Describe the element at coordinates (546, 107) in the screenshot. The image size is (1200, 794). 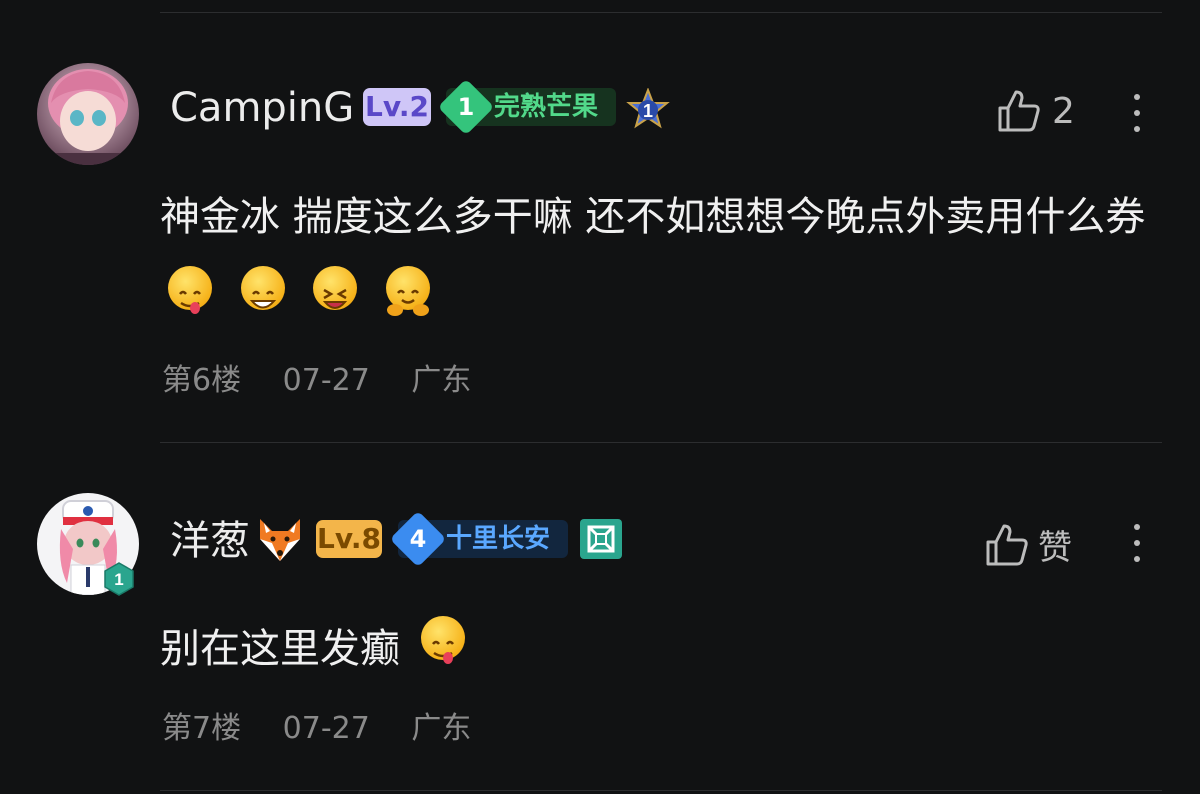
I see `fan-badge-name: 完熟芒果` at that location.